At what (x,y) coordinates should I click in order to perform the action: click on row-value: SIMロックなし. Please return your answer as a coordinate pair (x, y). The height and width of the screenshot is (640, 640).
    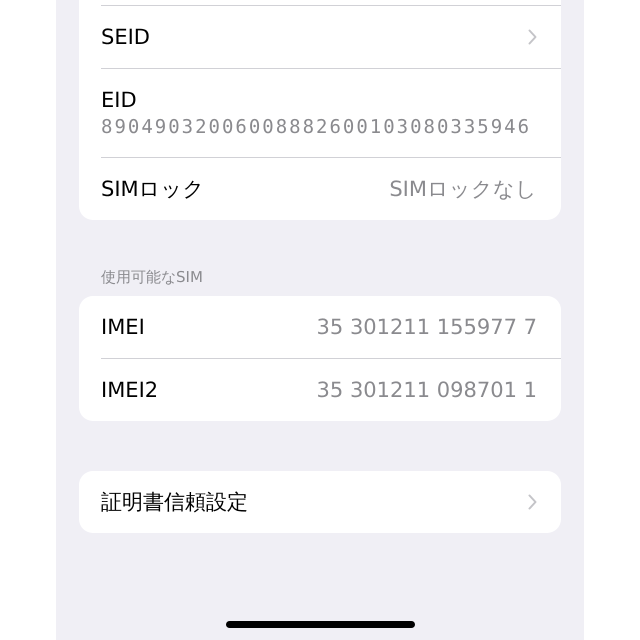
    Looking at the image, I should click on (463, 189).